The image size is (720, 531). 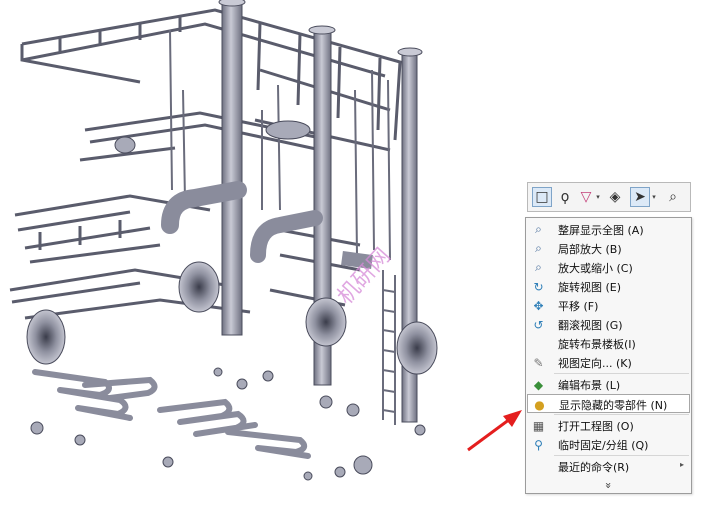 I want to click on pointer-arrow, so click(x=494, y=431).